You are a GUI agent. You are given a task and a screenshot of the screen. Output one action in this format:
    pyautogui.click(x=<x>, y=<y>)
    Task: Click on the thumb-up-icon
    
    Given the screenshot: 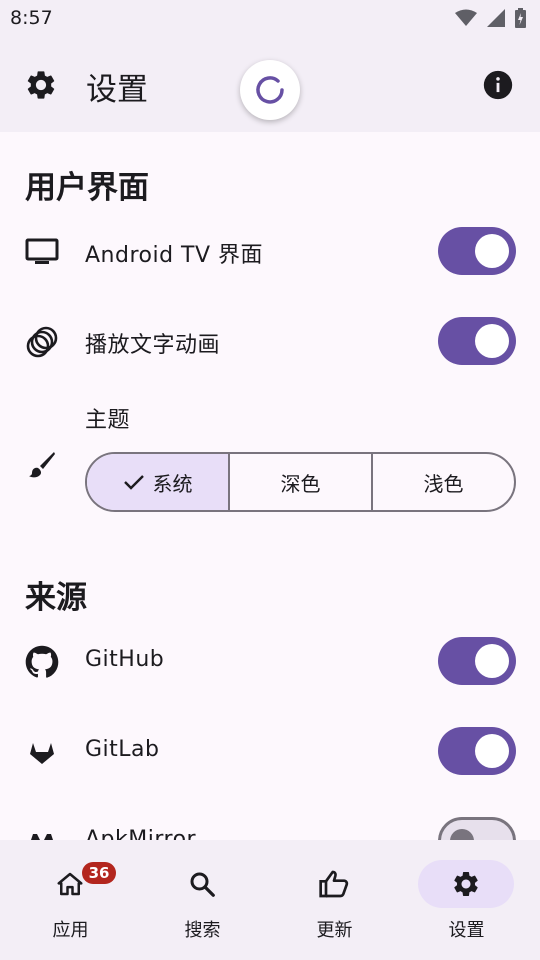 What is the action you would take?
    pyautogui.click(x=334, y=884)
    